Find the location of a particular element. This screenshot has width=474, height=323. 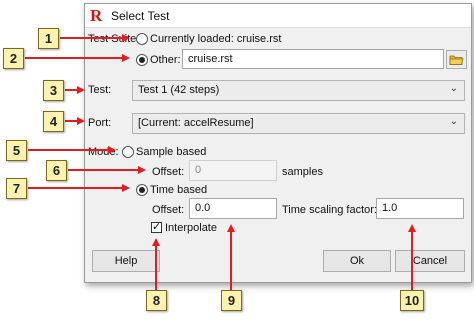

port-select-value: [Current: accelResume] is located at coordinates (196, 123).